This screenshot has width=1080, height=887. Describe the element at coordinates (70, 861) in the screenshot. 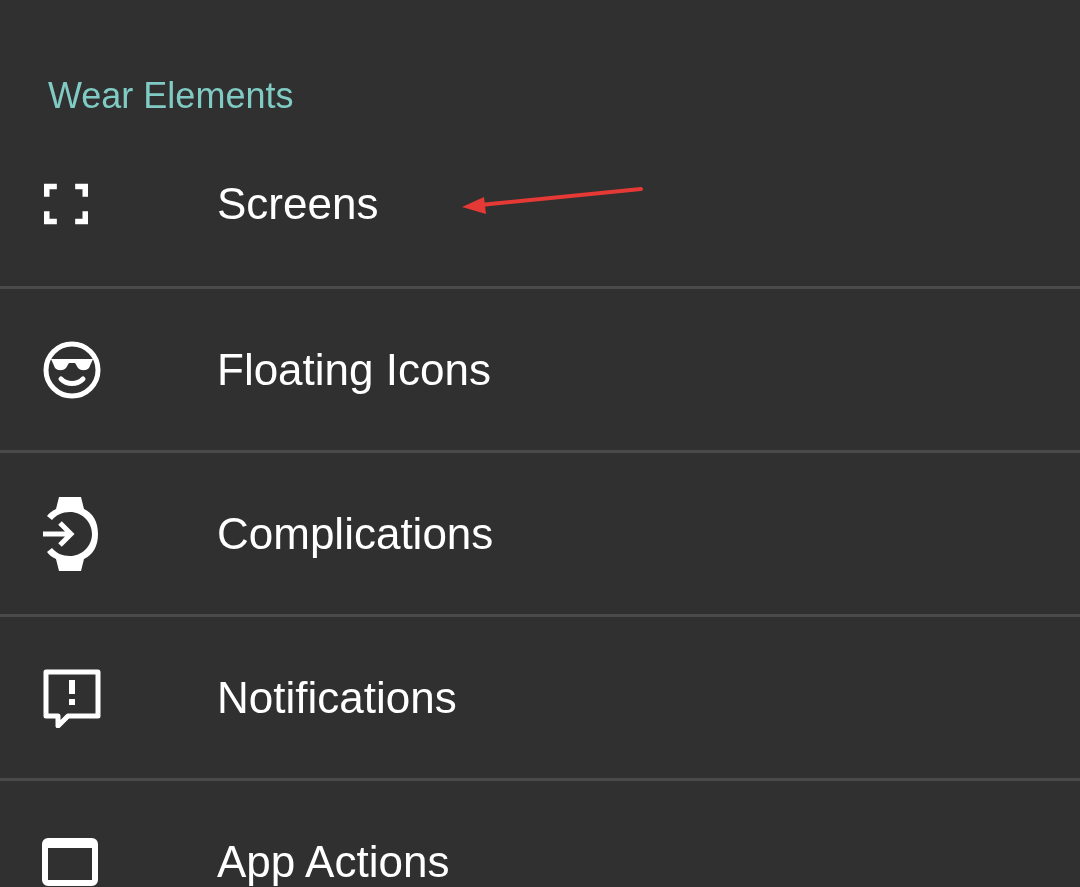

I see `window-icon` at that location.